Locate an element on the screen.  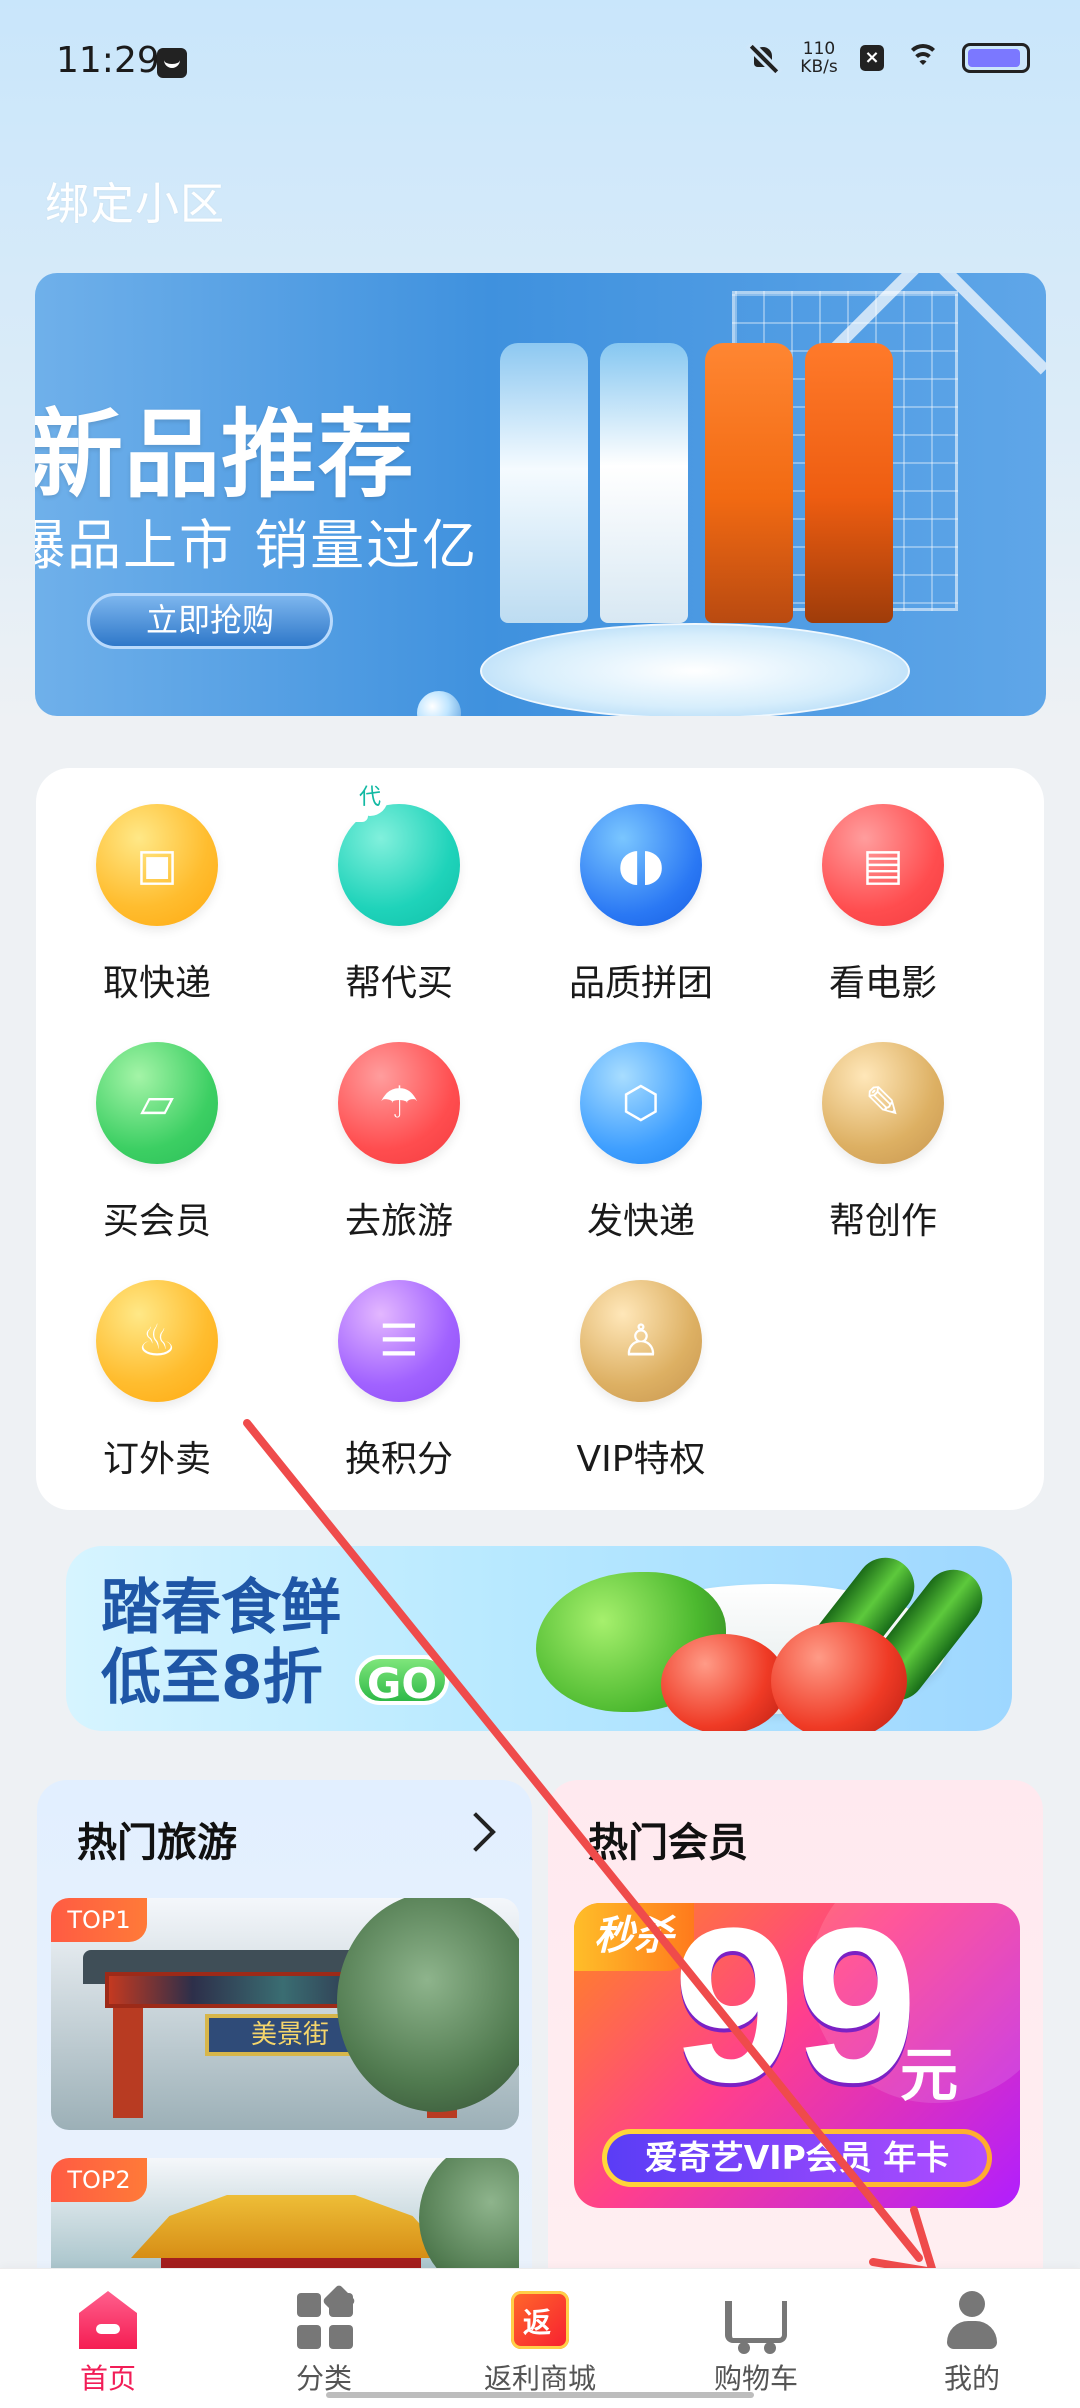
service-label: 看电影 is located at coordinates (882, 983).